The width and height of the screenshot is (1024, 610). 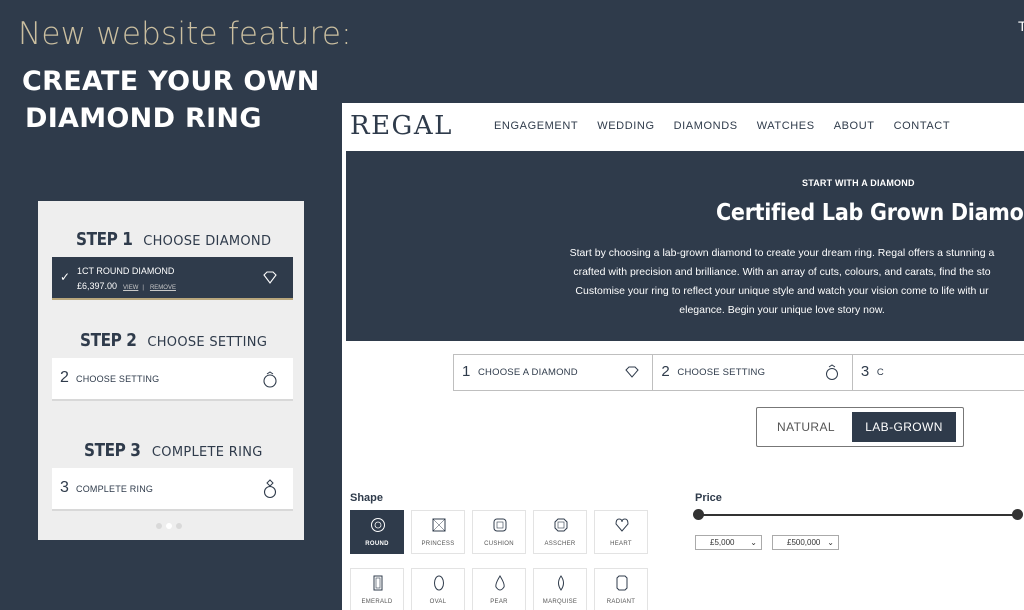 What do you see at coordinates (500, 525) in the screenshot?
I see `cushion-shape-icon` at bounding box center [500, 525].